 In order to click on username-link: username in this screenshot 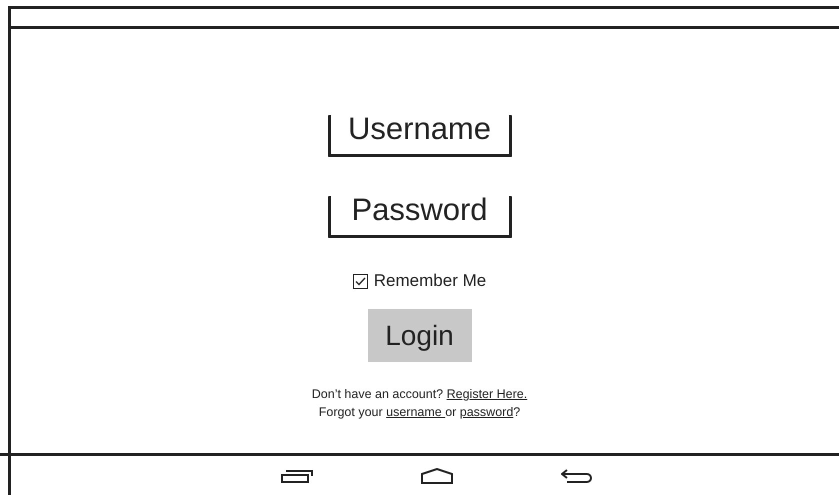, I will do `click(416, 412)`.